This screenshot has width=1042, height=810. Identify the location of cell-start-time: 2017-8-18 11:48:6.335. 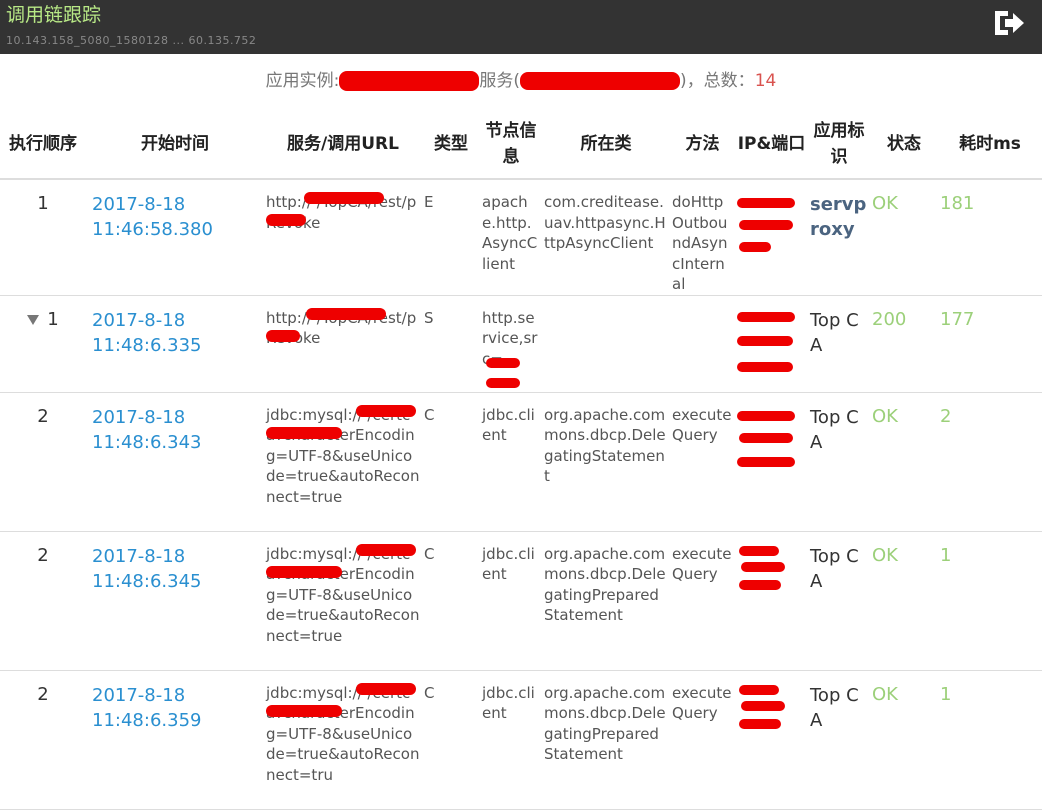
(175, 344).